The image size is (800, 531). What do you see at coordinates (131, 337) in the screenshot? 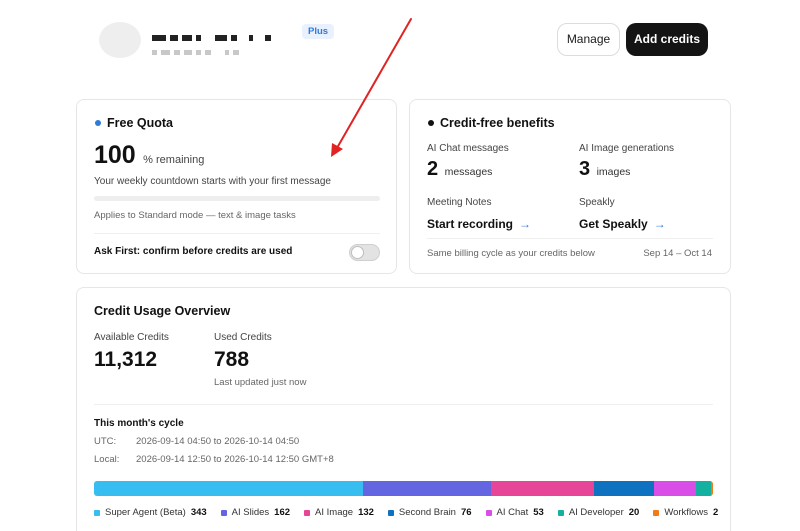
I see `available-credits-label: Available Credits` at bounding box center [131, 337].